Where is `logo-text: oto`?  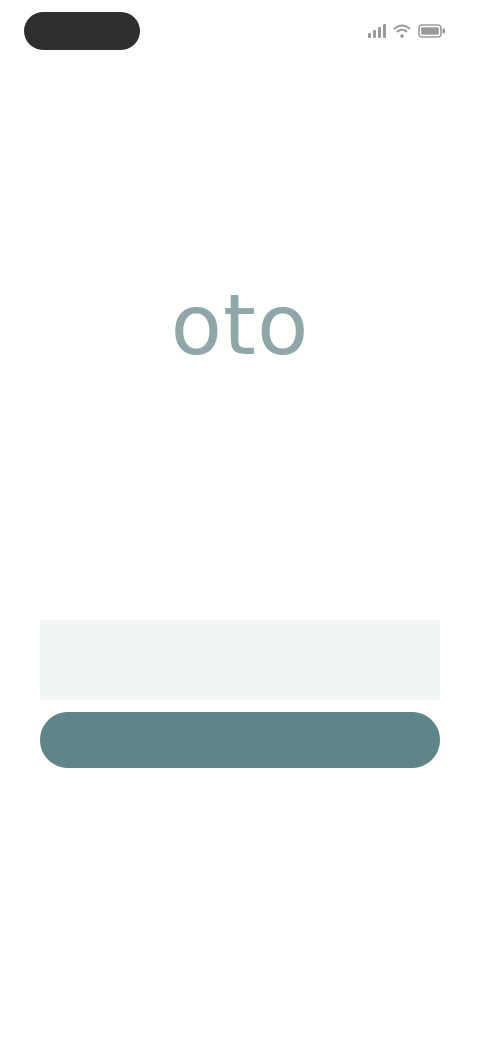
logo-text: oto is located at coordinates (240, 325).